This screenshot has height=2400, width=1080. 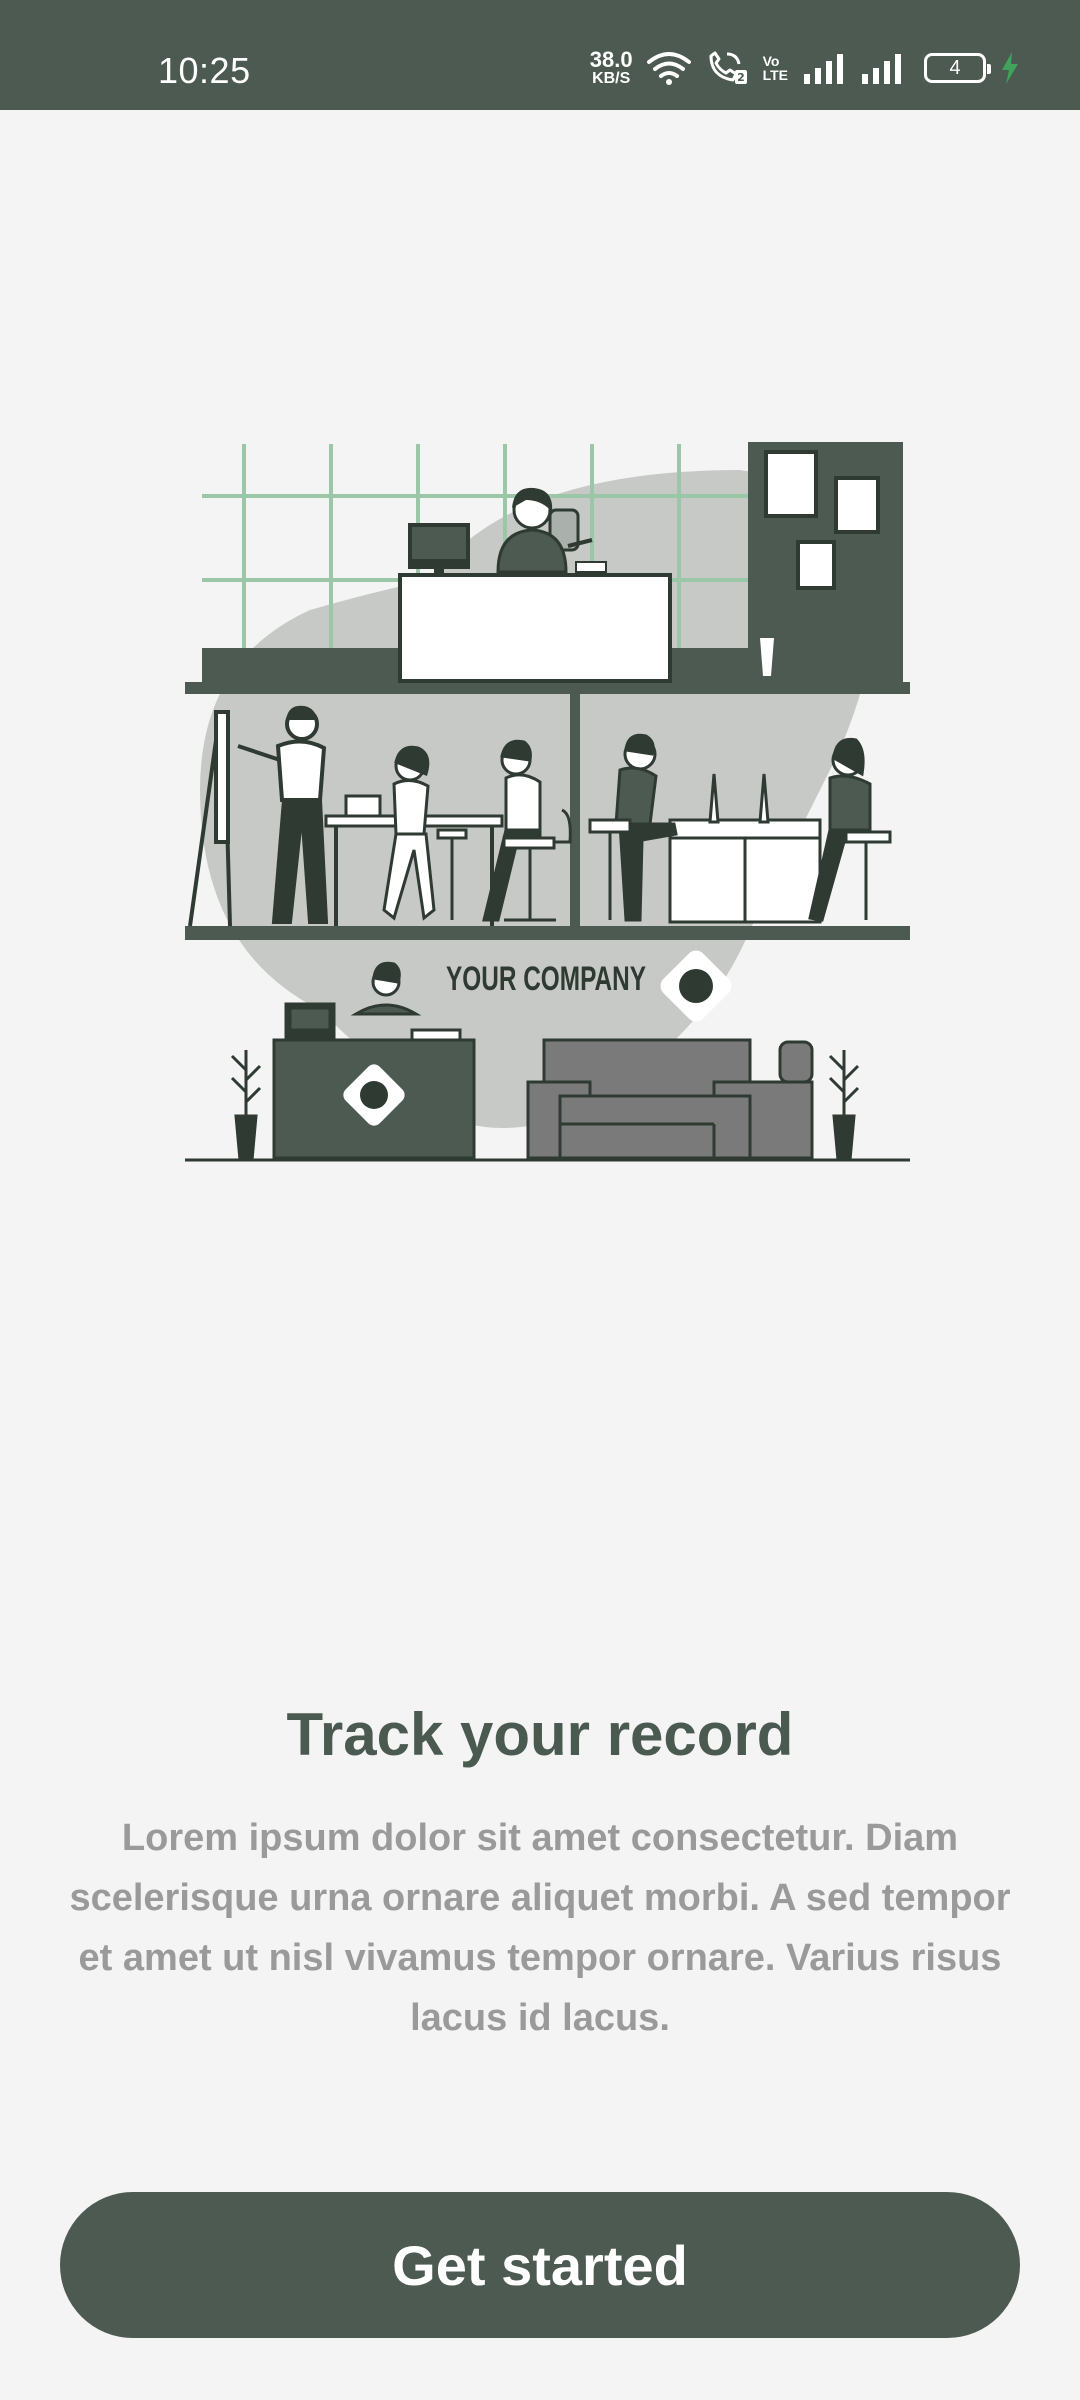 What do you see at coordinates (670, 1099) in the screenshot?
I see `sofa` at bounding box center [670, 1099].